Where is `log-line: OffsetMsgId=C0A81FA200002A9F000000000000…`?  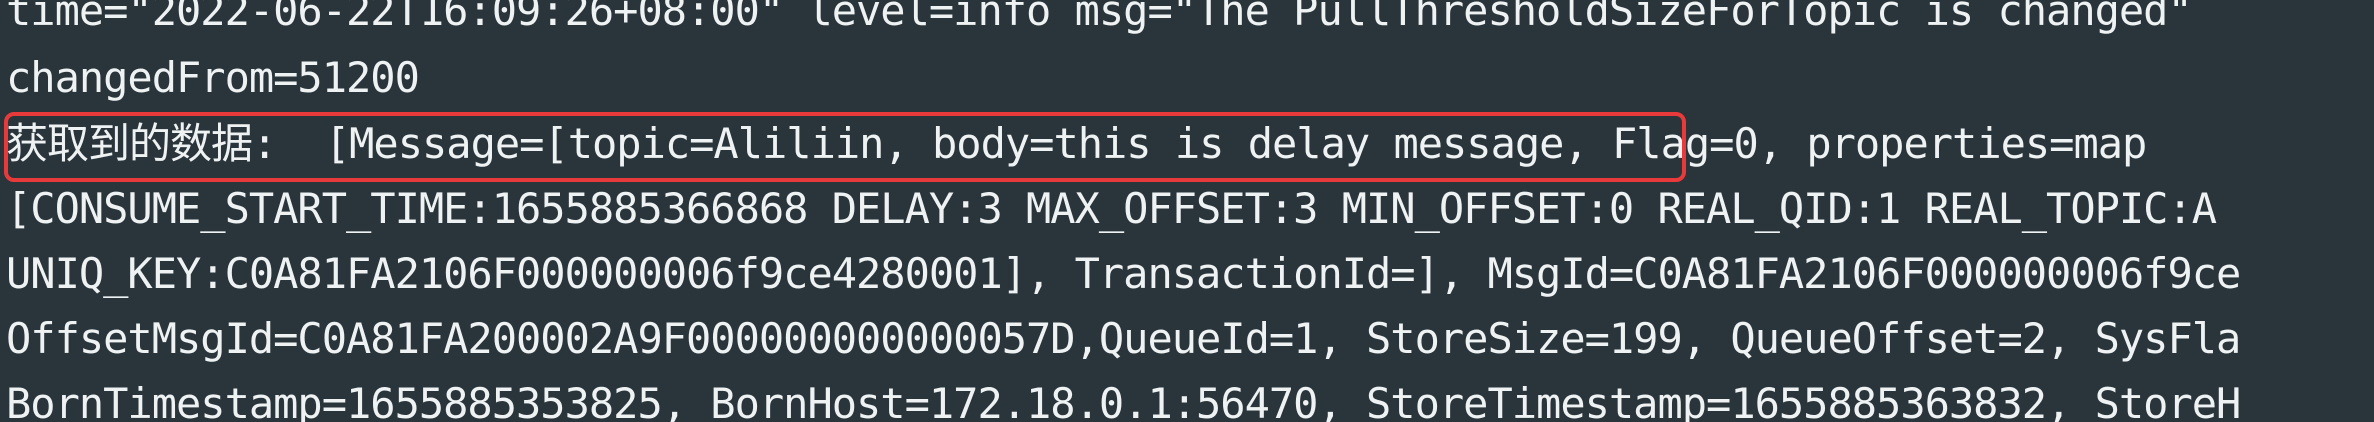
log-line: OffsetMsgId=C0A81FA200002A9F000000000000… is located at coordinates (1123, 338).